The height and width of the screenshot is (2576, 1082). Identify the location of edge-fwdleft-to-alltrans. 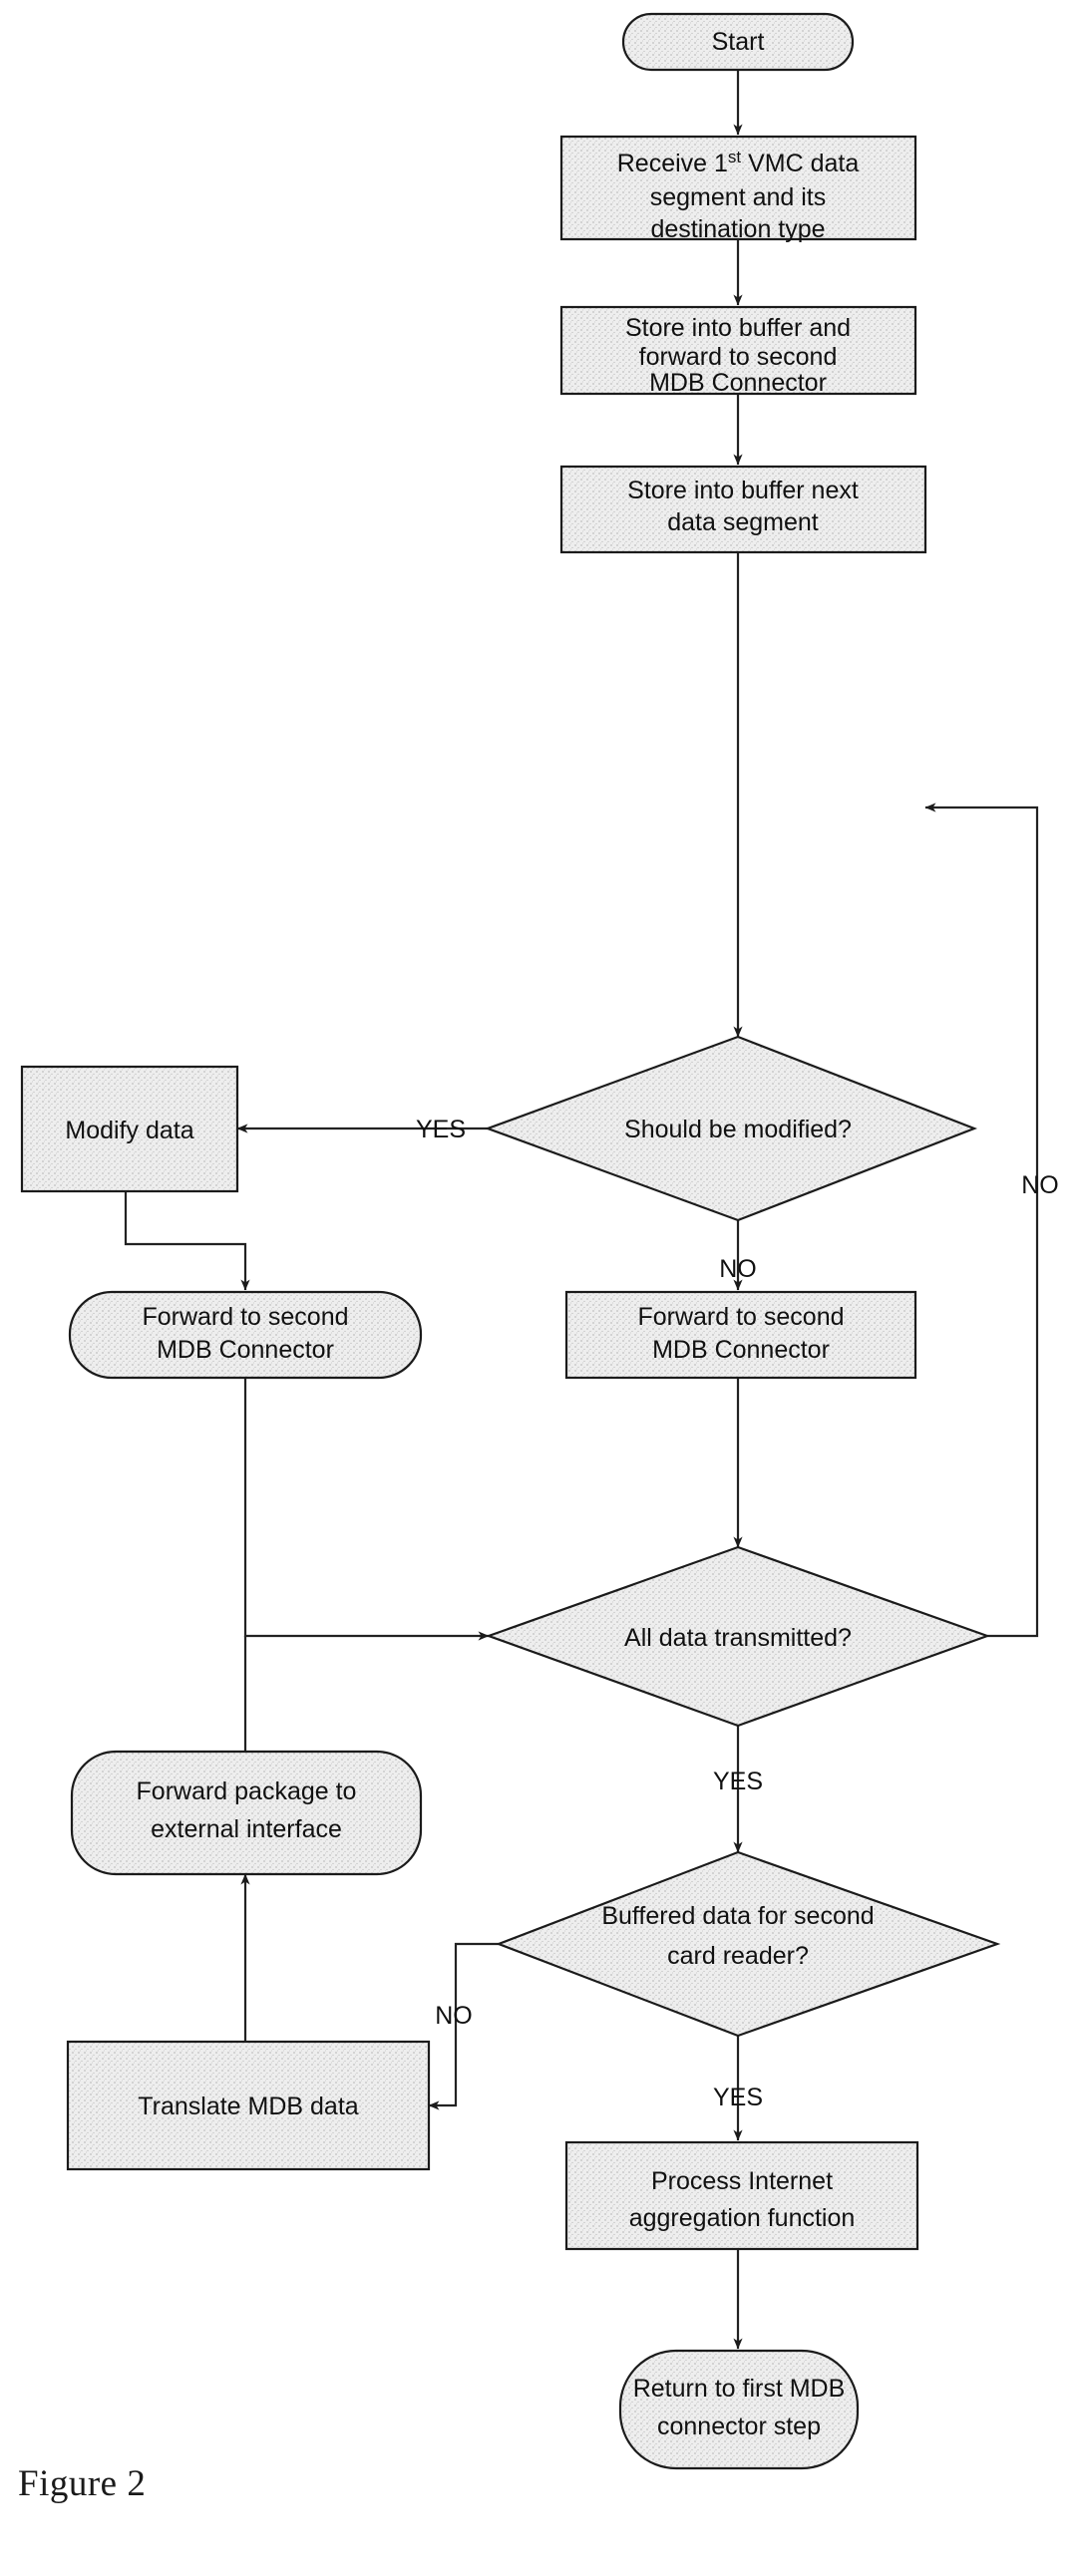
(366, 1509).